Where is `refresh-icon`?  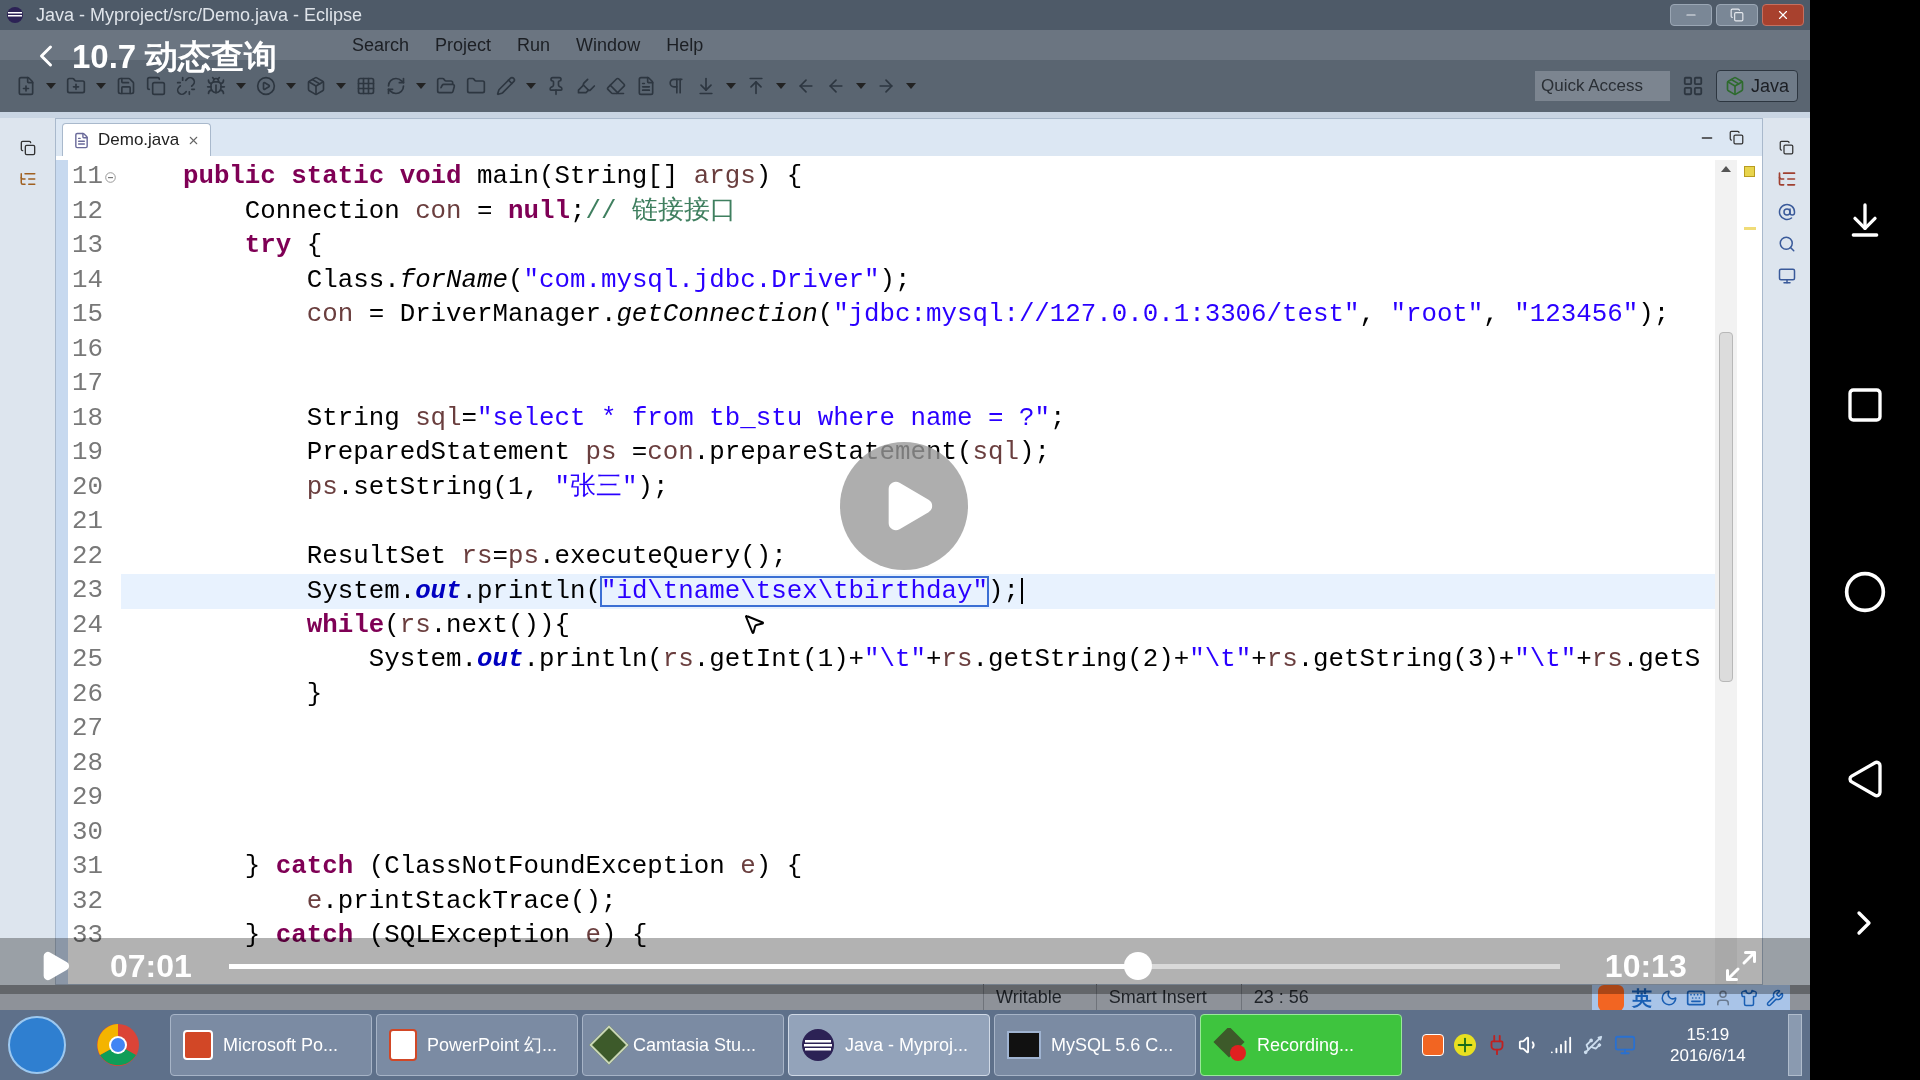
refresh-icon is located at coordinates (396, 86).